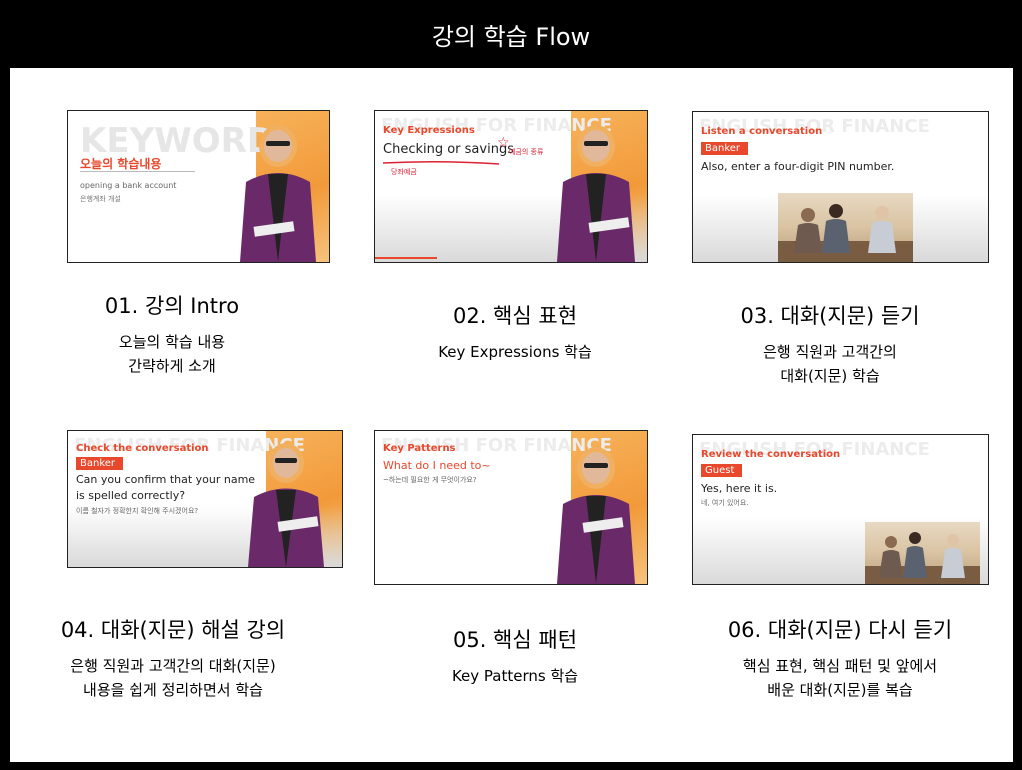 This screenshot has height=770, width=1022. I want to click on step-description: Key Patterns 학습, so click(515, 676).